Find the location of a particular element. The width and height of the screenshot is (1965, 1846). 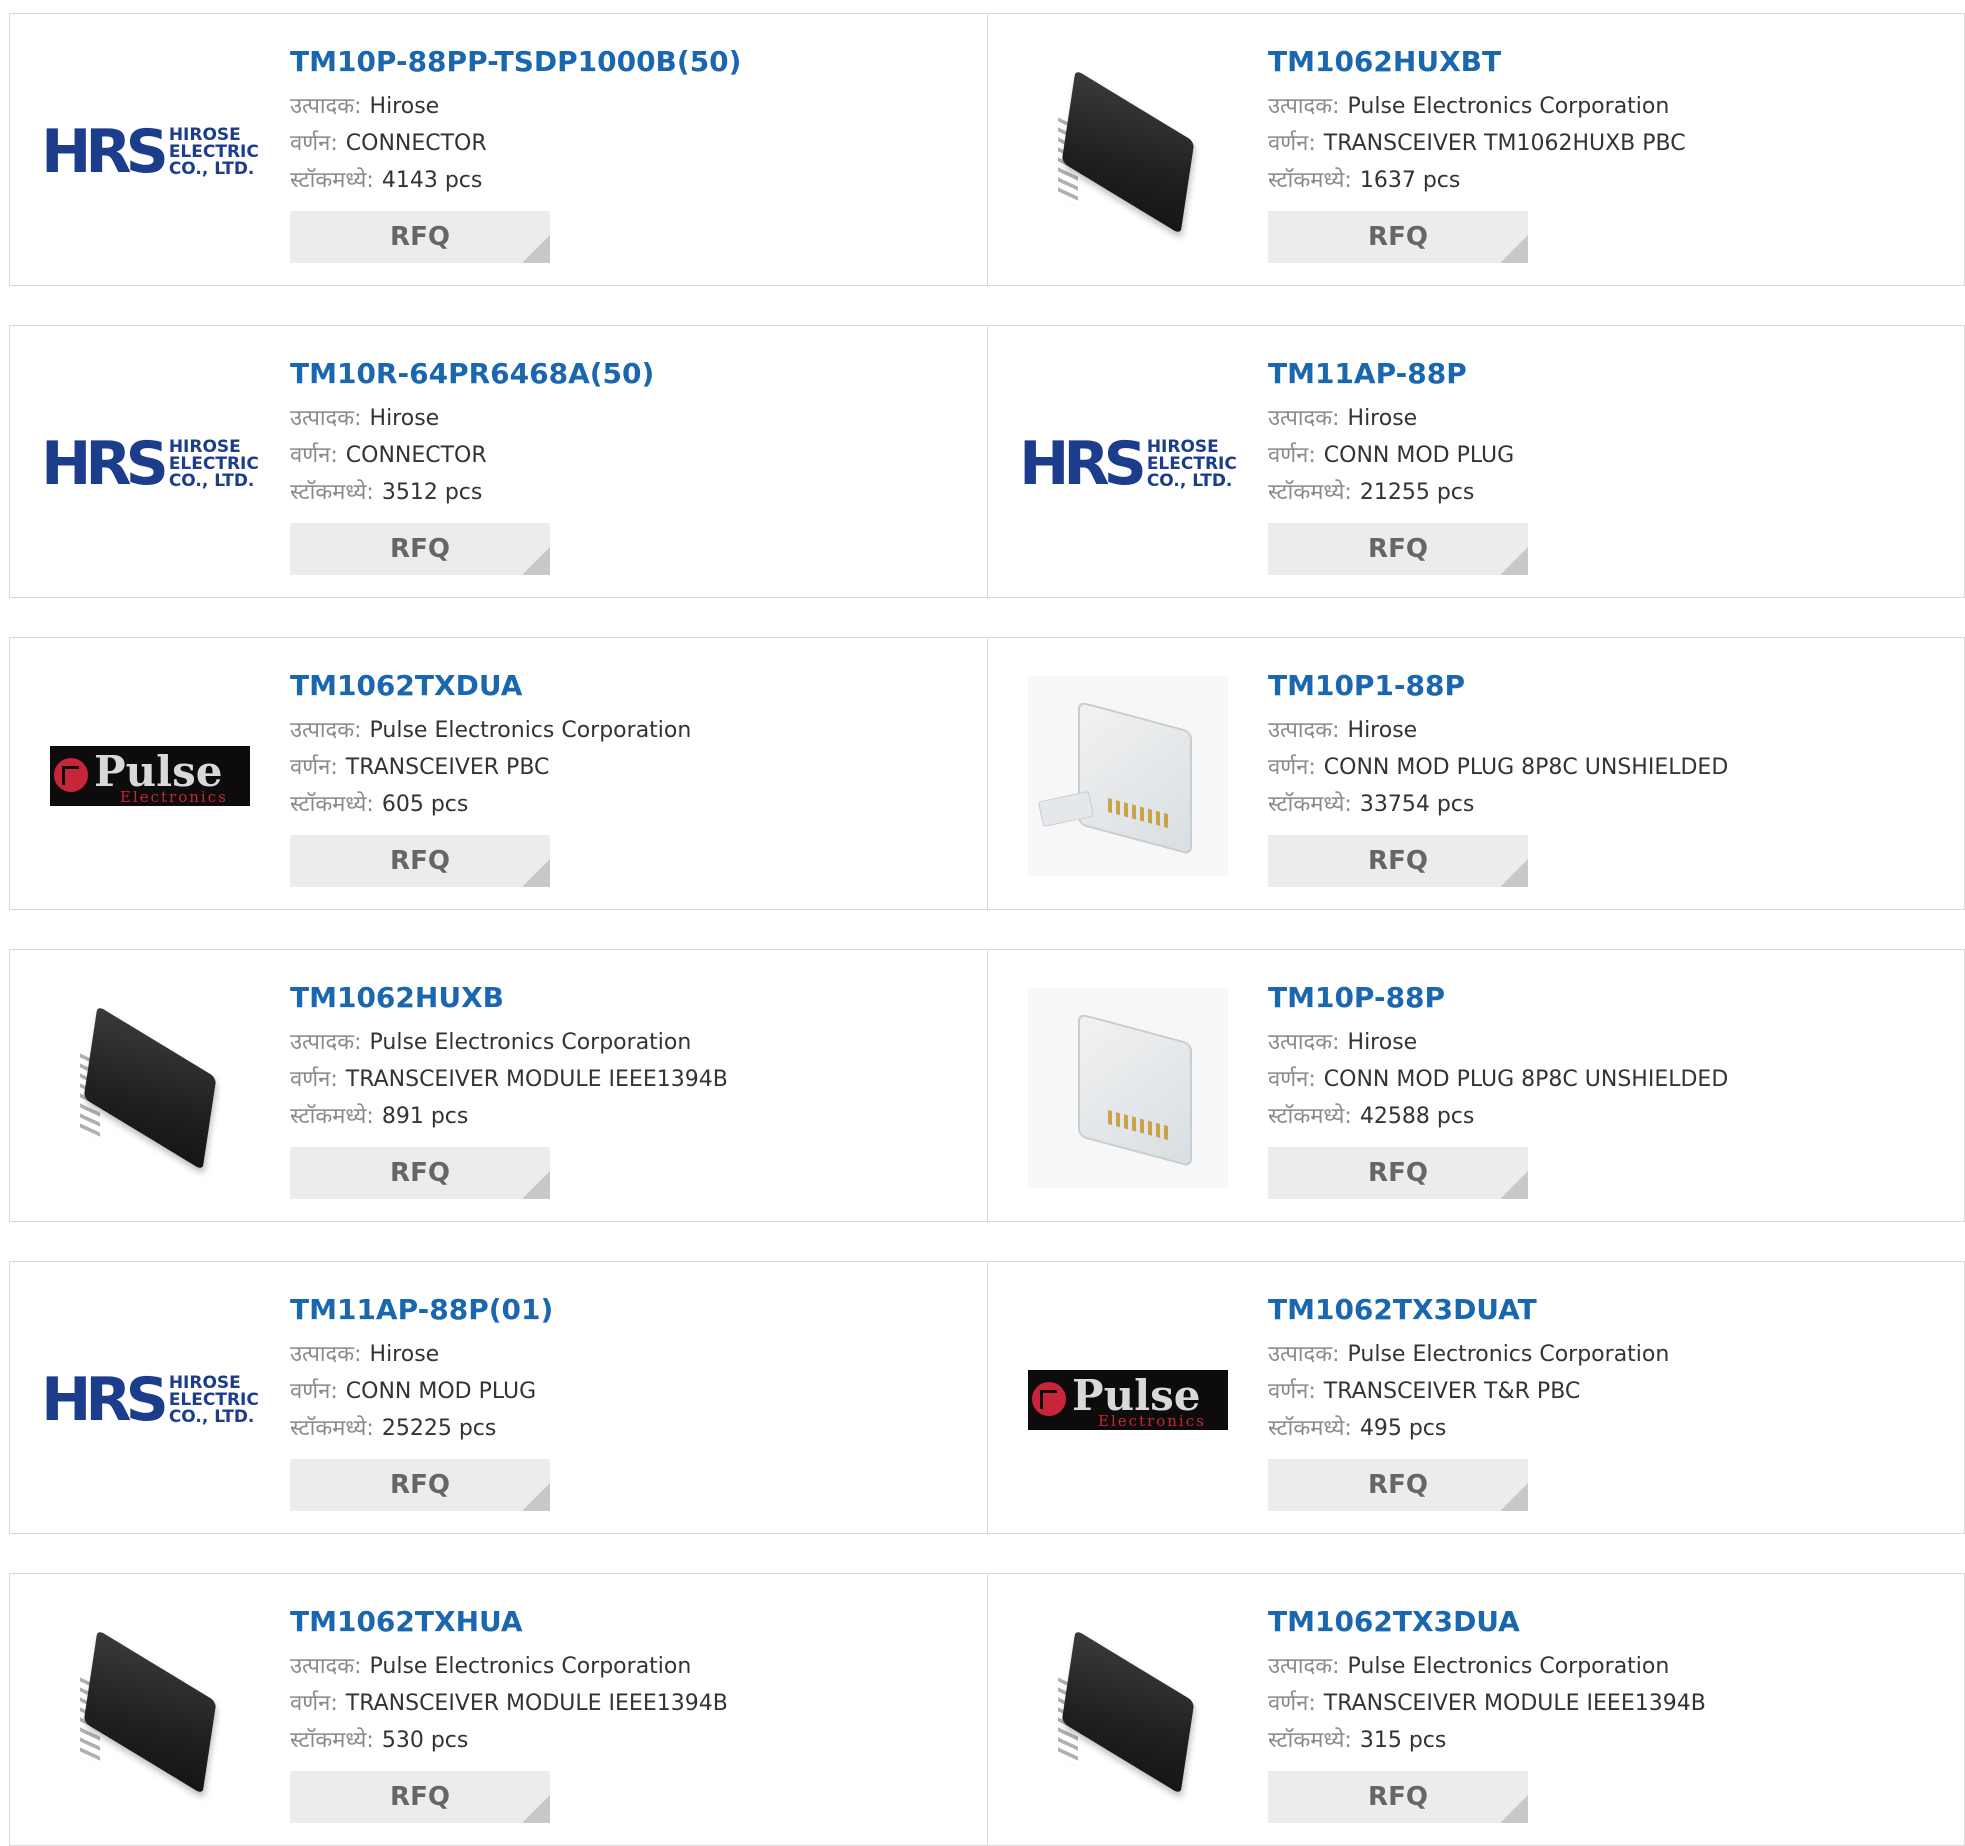

product-title-link: TM1062HUXB is located at coordinates (509, 998).